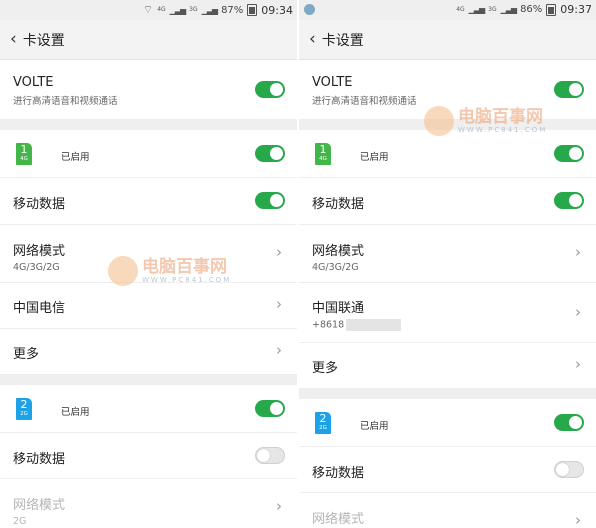  Describe the element at coordinates (328, 325) in the screenshot. I see `phone-number-prefix: +8618` at that location.